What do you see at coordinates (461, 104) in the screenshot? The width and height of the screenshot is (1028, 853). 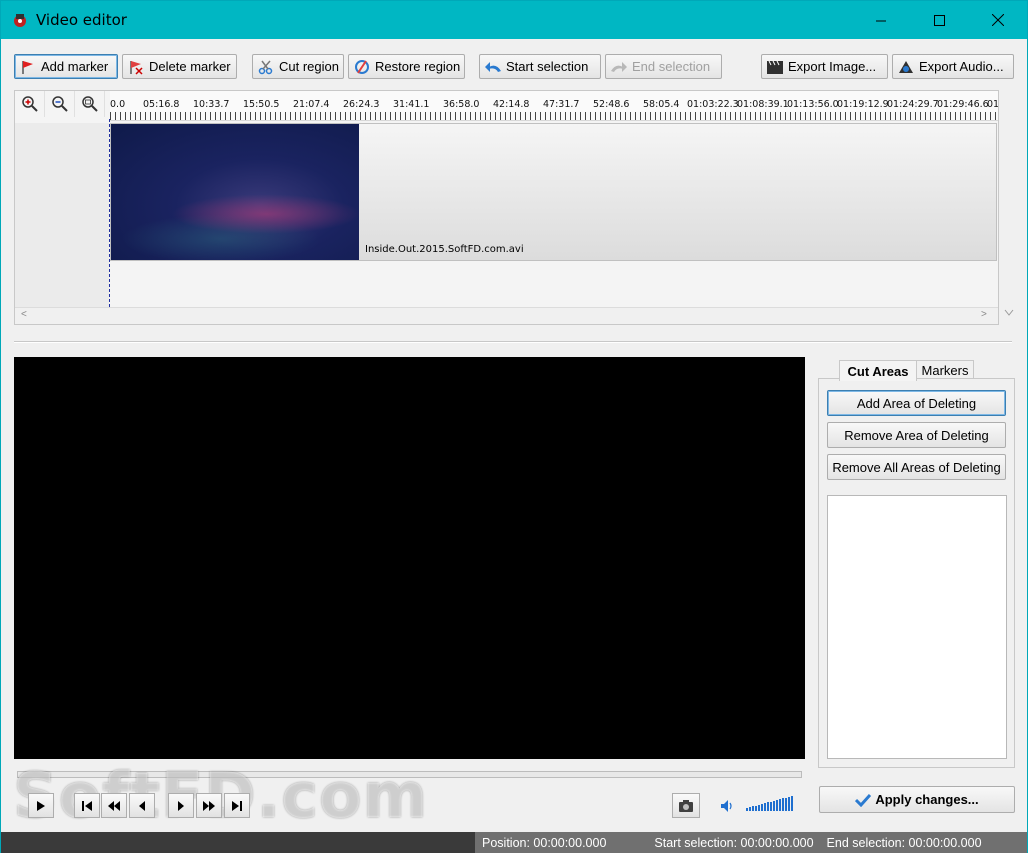 I see `ruler-label: 36:58.0` at bounding box center [461, 104].